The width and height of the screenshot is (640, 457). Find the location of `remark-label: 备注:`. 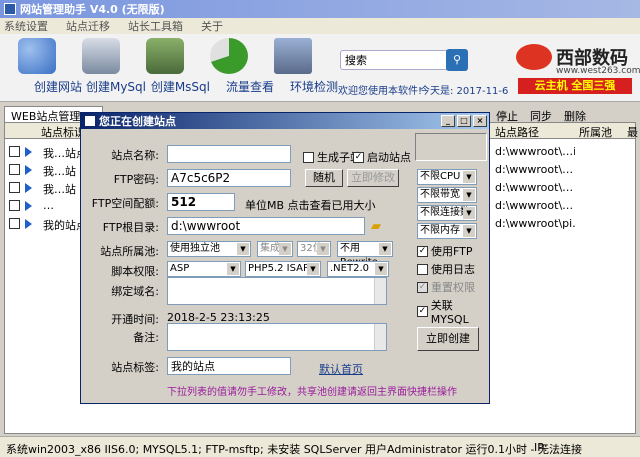

remark-label: 备注: is located at coordinates (146, 337).